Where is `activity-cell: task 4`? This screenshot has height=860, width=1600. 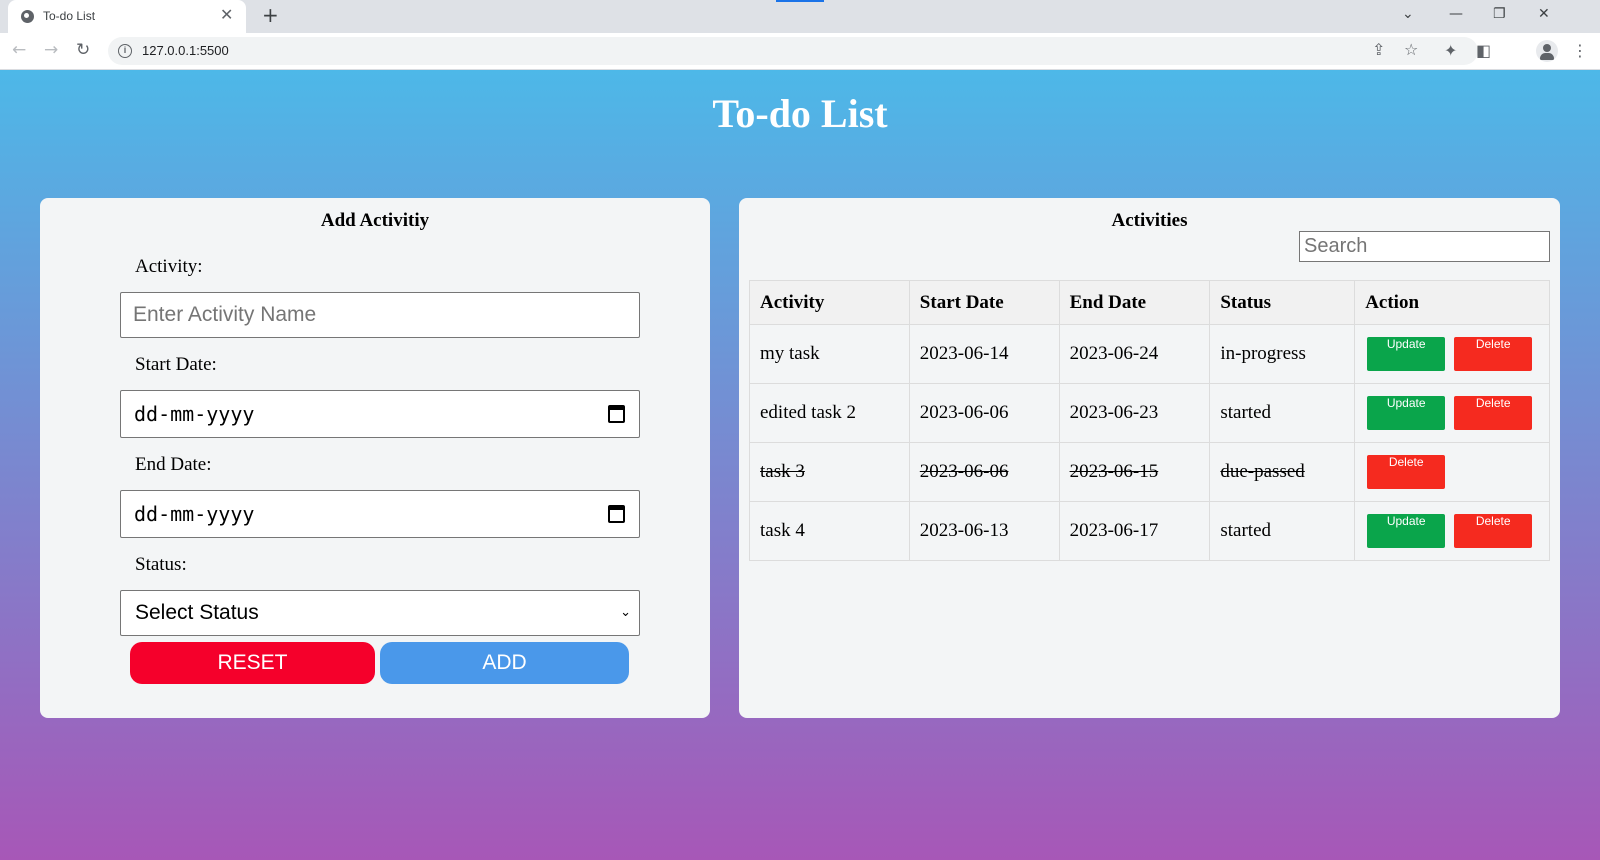 activity-cell: task 4 is located at coordinates (829, 531).